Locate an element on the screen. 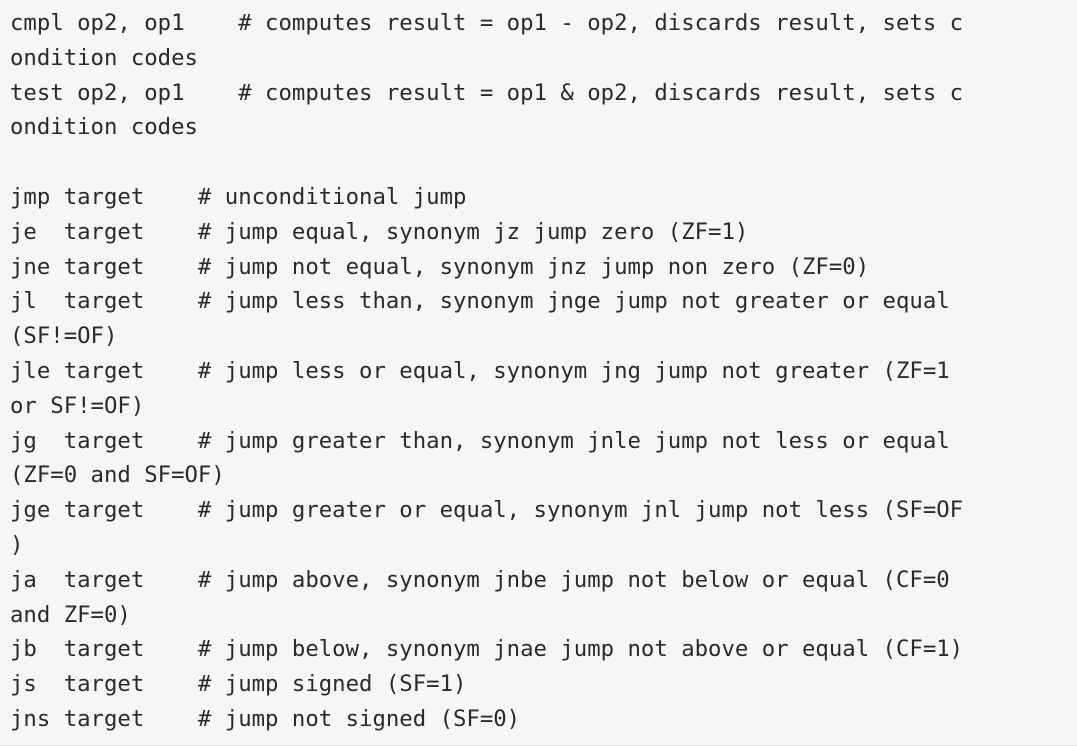 The image size is (1077, 746). code-line-ja-wrap: and ZF=0) is located at coordinates (70, 614).